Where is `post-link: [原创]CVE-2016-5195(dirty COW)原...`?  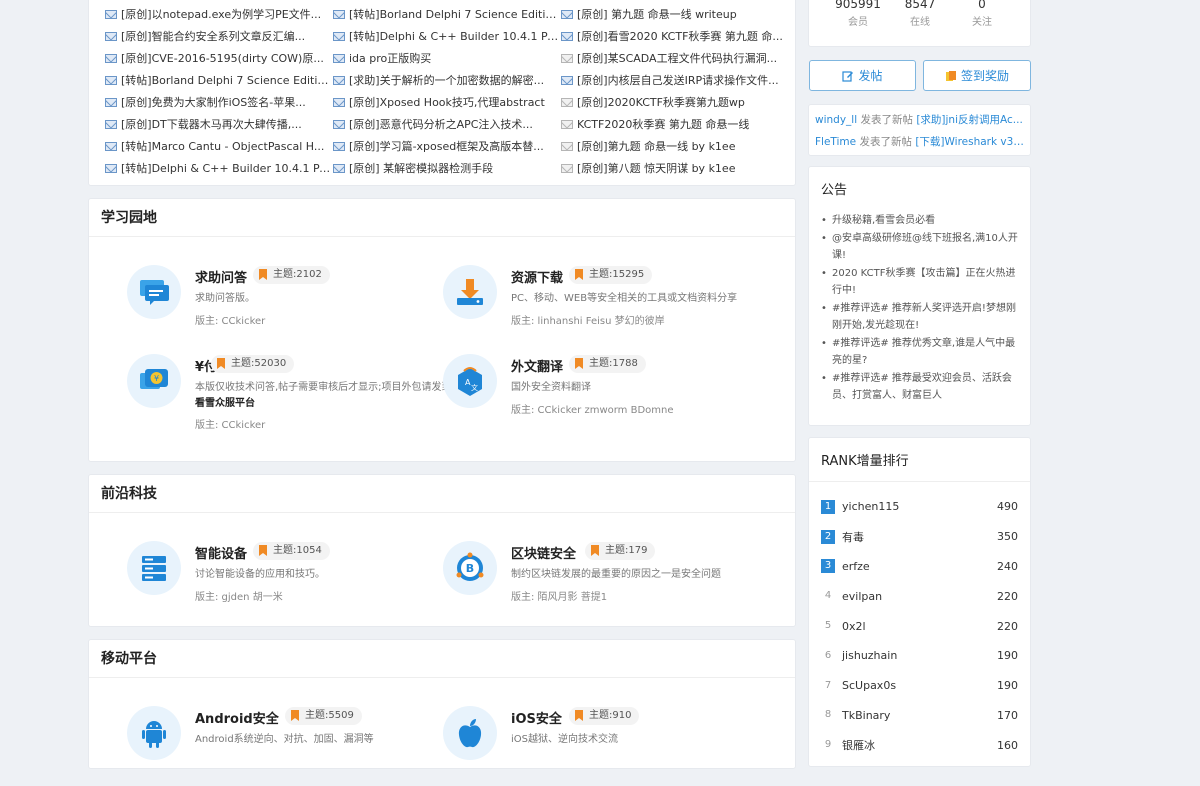 post-link: [原创]CVE-2016-5195(dirty COW)原... is located at coordinates (219, 58).